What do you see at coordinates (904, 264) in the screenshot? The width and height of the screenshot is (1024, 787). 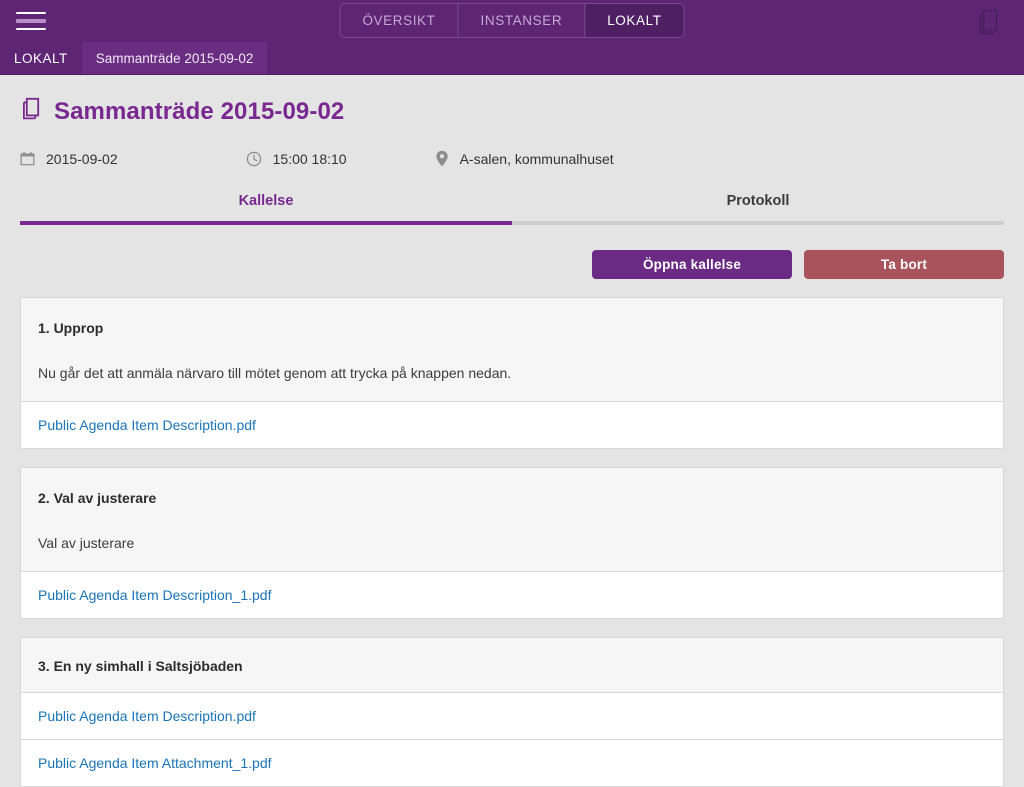 I see `delete-button: Ta bort` at bounding box center [904, 264].